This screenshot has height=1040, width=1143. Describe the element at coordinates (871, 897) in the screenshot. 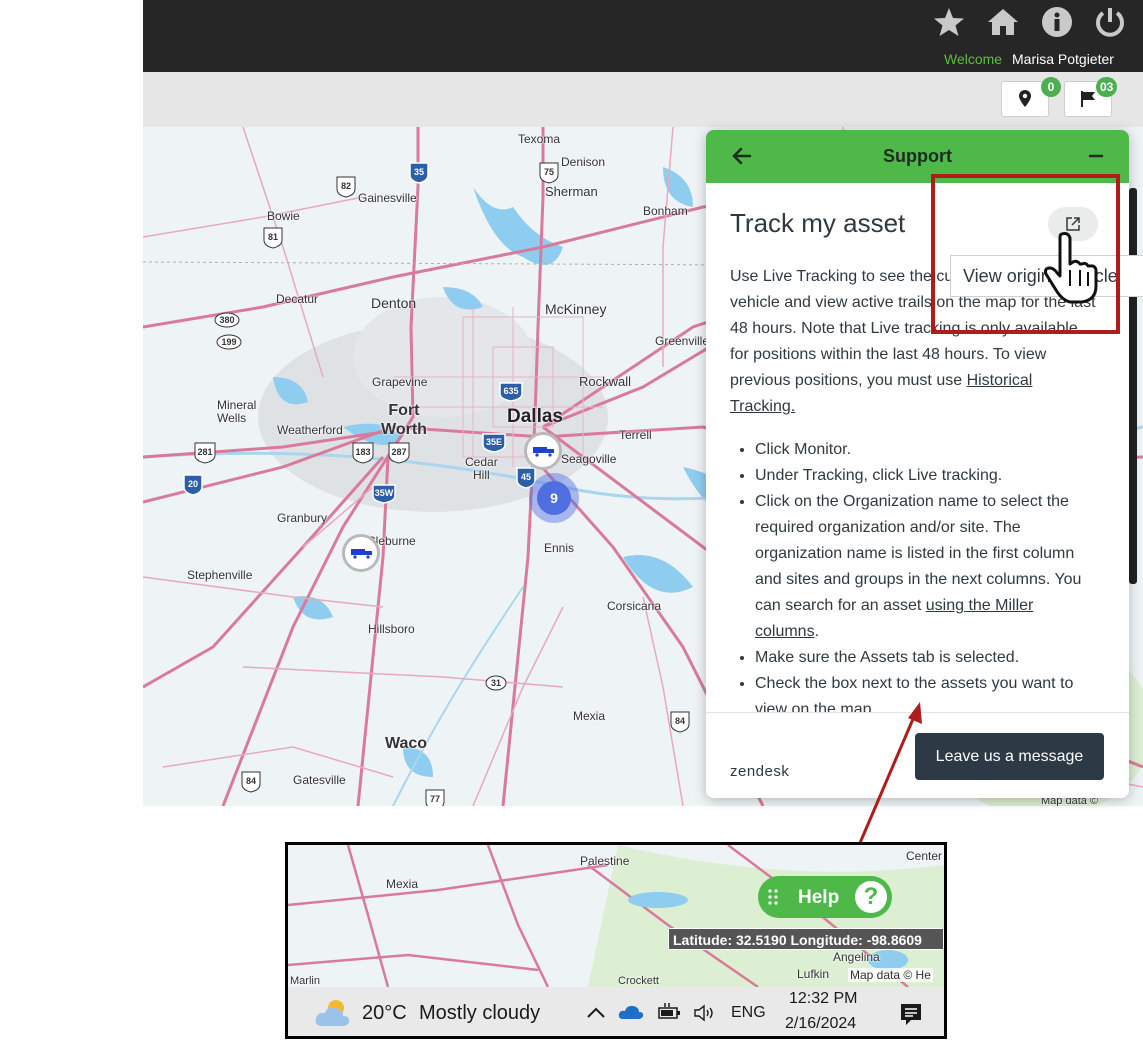

I see `question-icon: ?` at that location.